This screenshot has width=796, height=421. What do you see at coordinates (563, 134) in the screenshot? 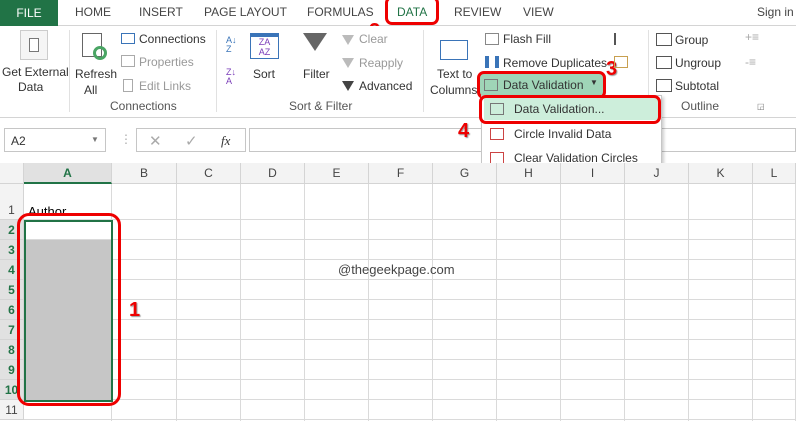
I see `menu-item-label: Circle Invalid Data` at bounding box center [563, 134].